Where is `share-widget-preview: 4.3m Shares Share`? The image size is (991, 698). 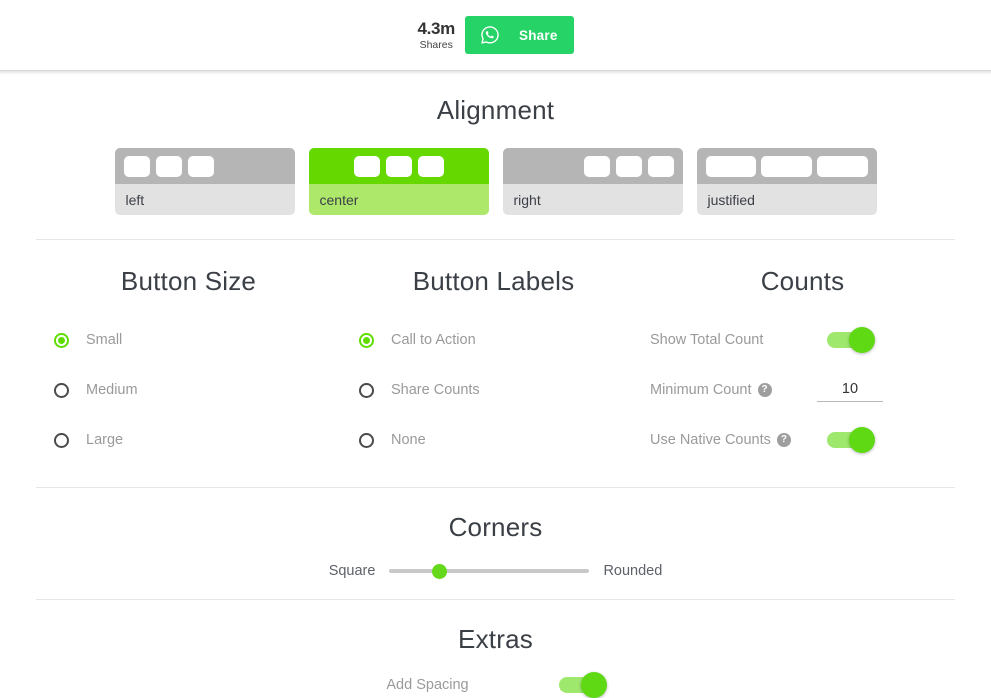
share-widget-preview: 4.3m Shares Share is located at coordinates (495, 35).